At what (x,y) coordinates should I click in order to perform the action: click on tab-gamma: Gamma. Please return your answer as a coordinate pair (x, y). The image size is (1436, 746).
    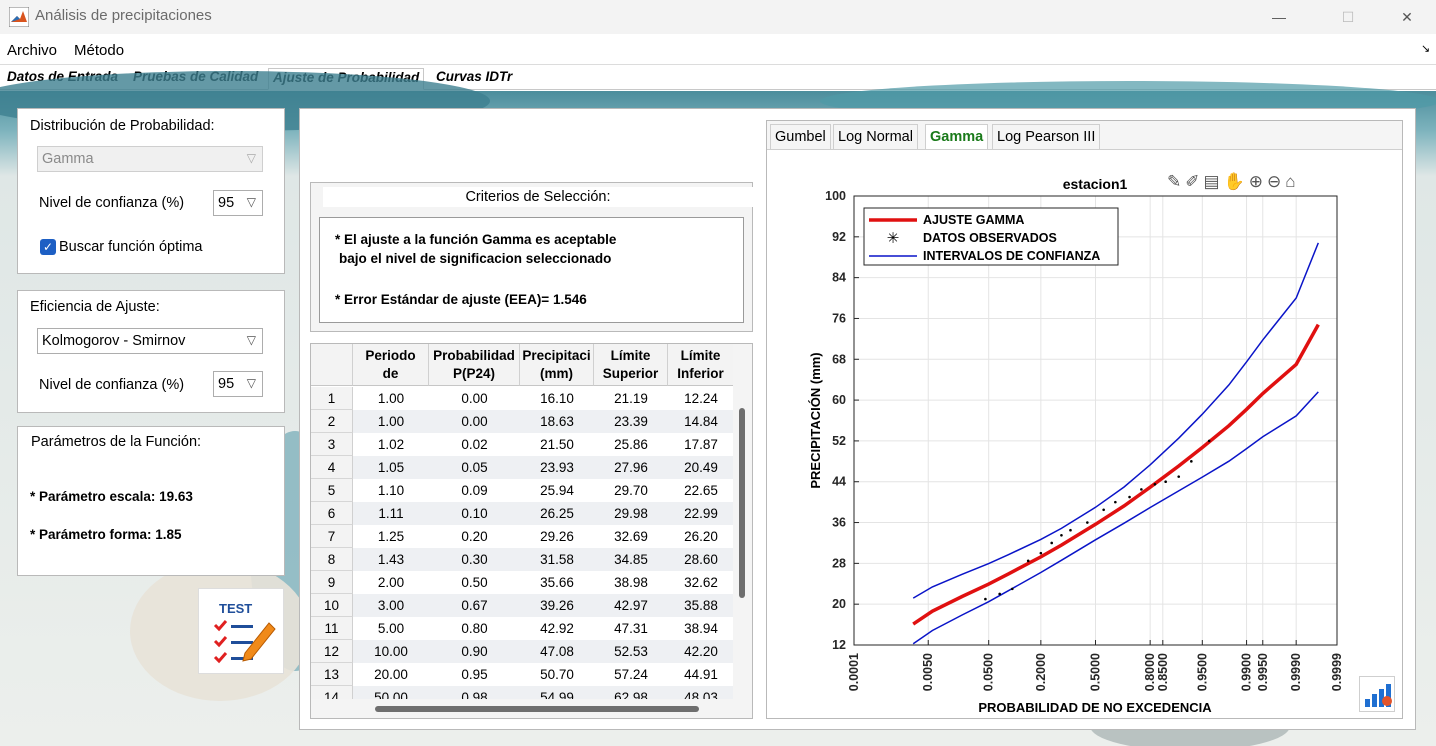
    Looking at the image, I should click on (957, 137).